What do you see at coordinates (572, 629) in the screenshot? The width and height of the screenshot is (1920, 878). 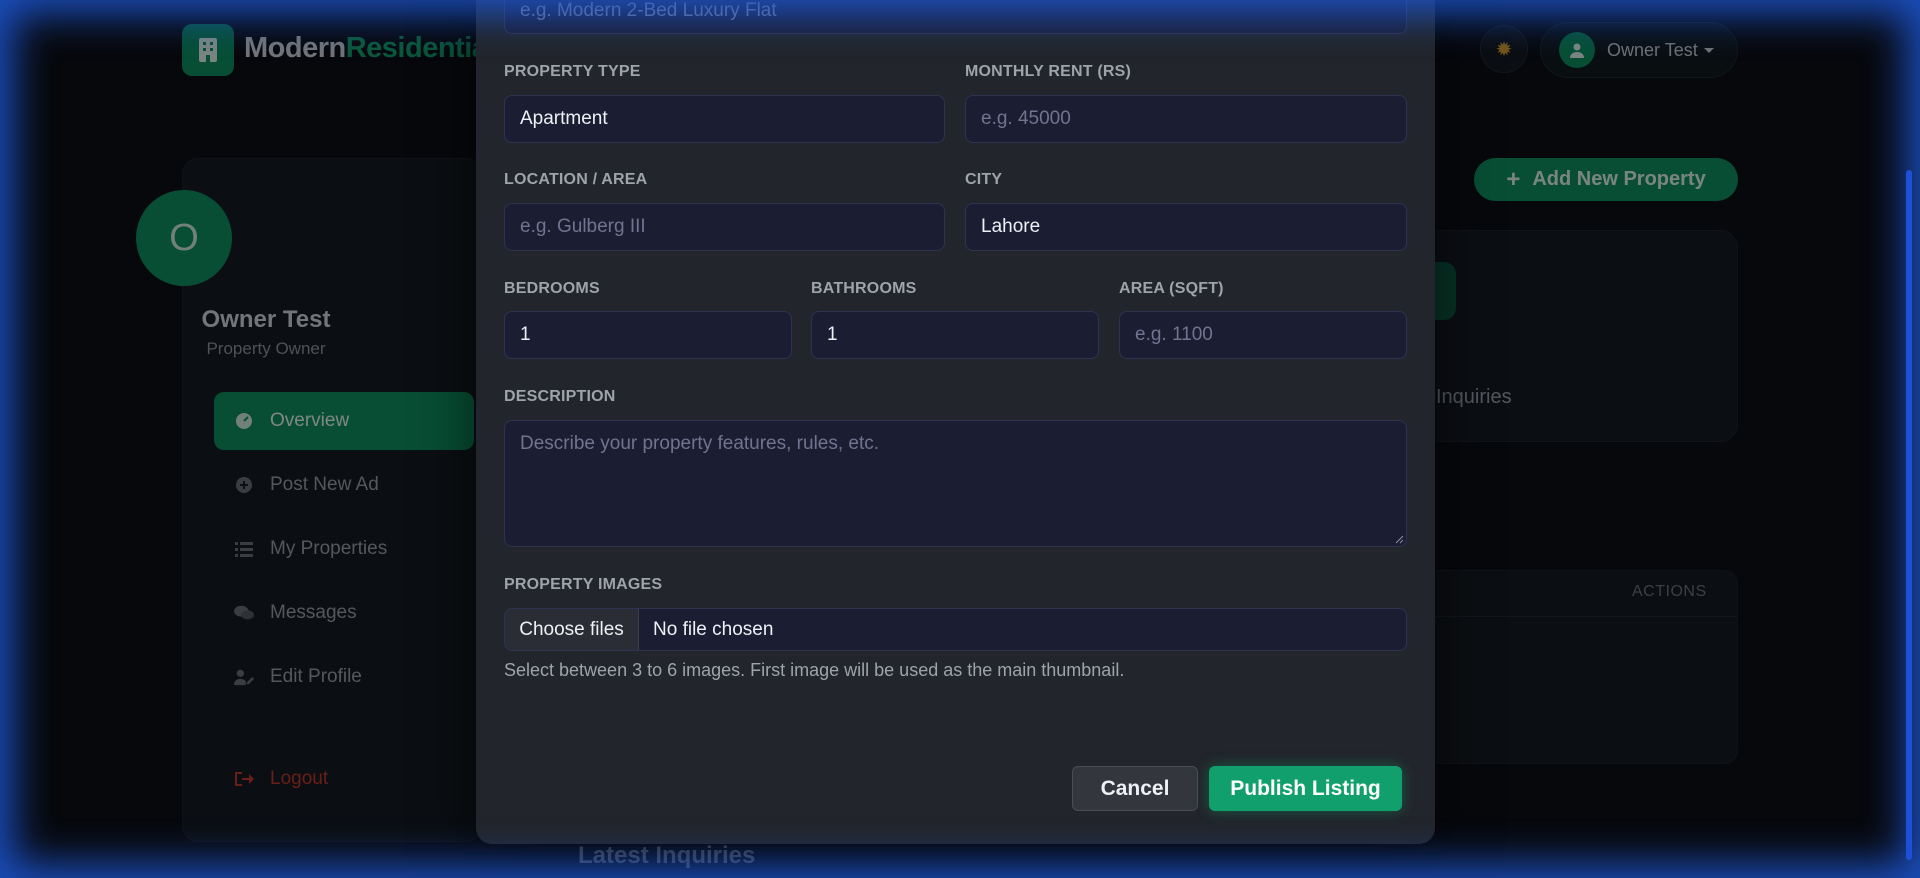 I see `choose-files-button: Choose files` at bounding box center [572, 629].